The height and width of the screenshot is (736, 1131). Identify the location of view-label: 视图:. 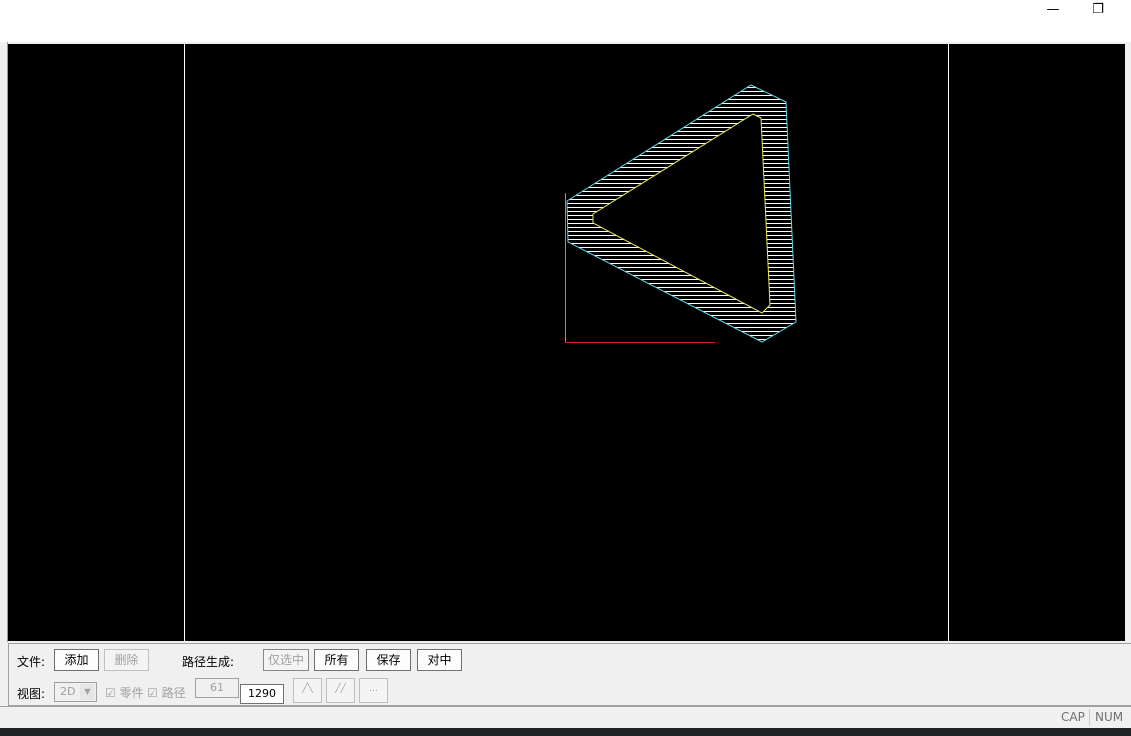
(31, 694).